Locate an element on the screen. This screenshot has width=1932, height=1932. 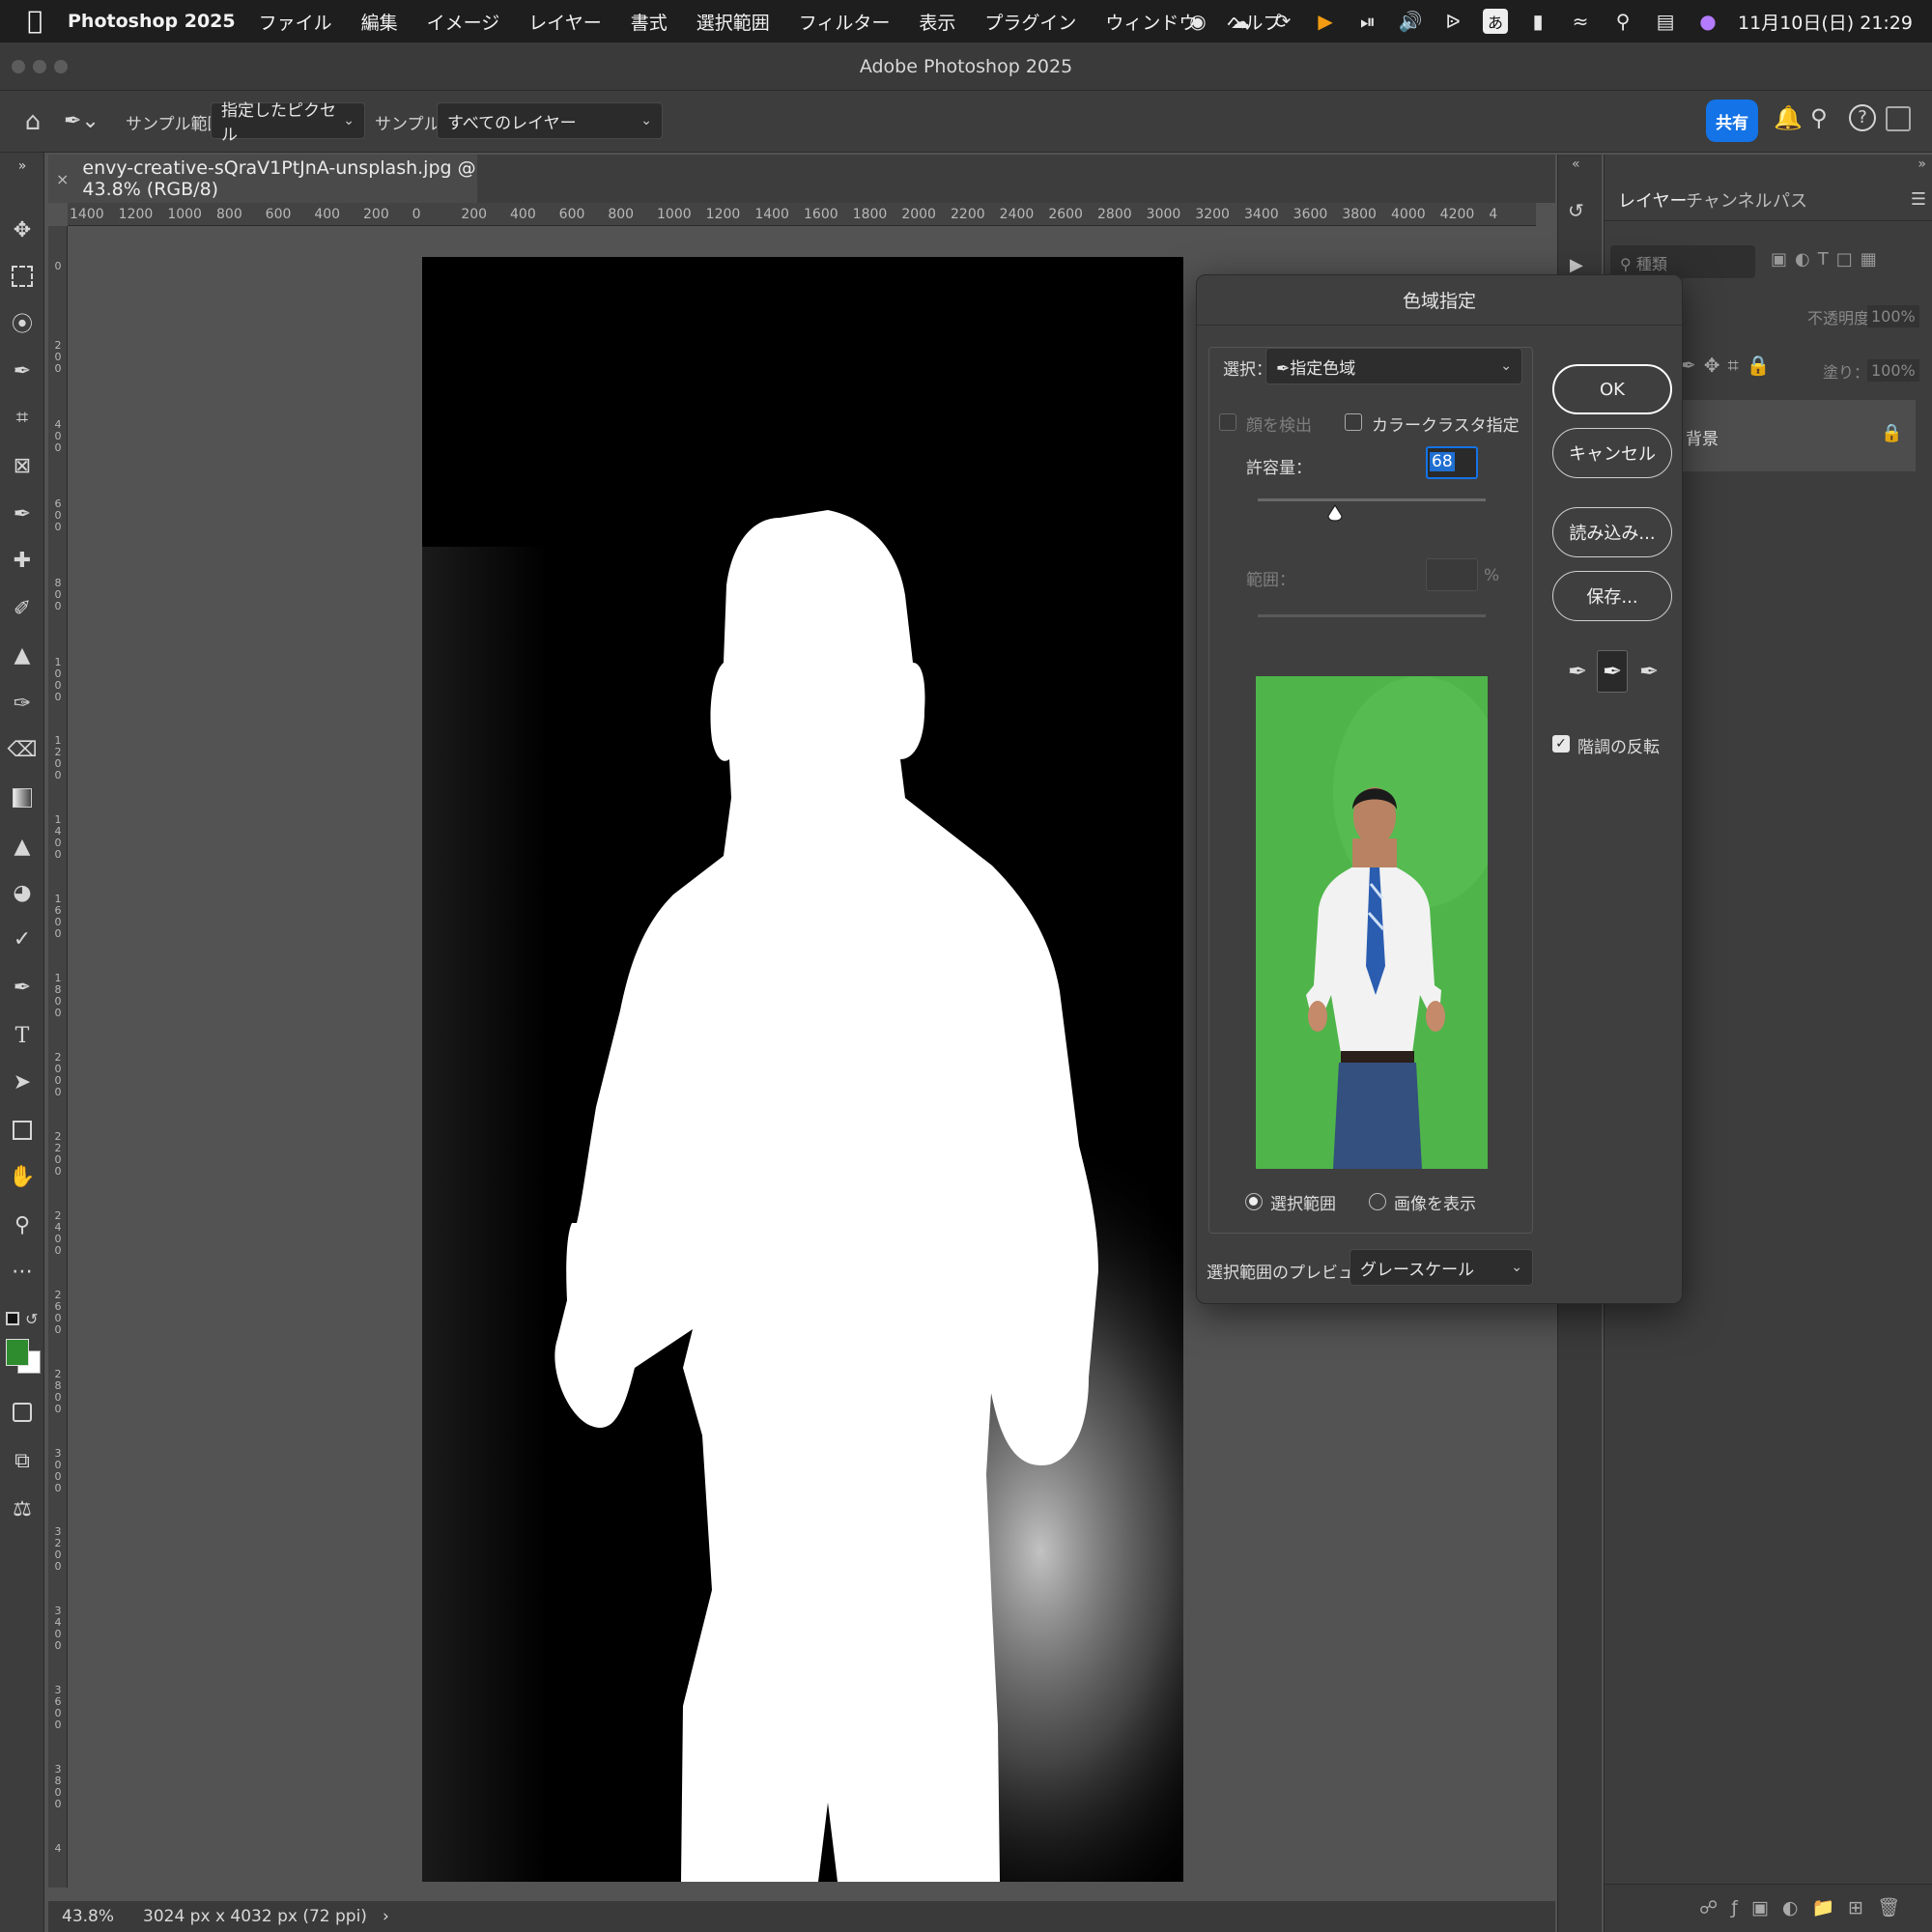
share-button: 共有 is located at coordinates (1732, 120).